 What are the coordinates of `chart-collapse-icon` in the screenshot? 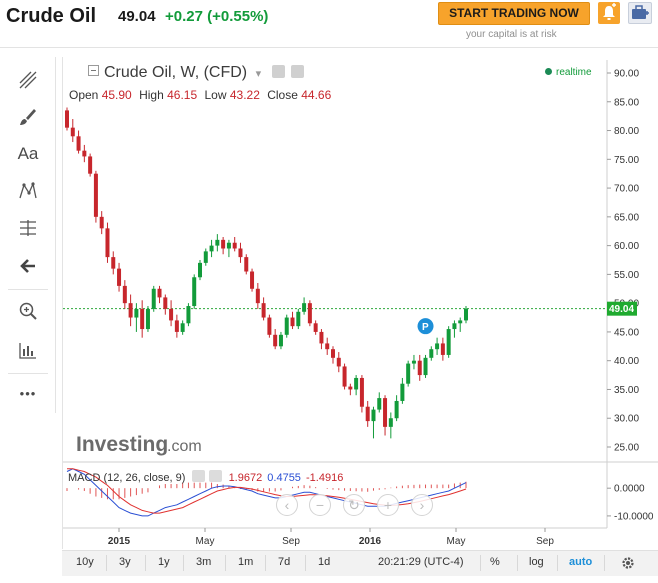 It's located at (93, 70).